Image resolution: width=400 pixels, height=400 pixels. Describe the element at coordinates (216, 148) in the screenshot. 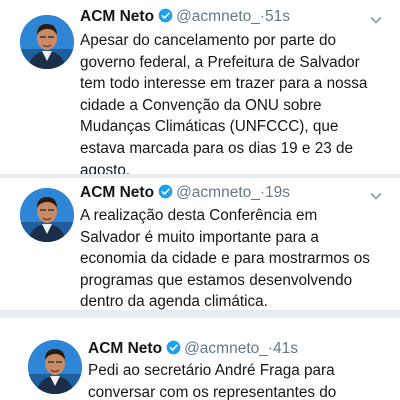

I see `tweet-text-line: estava marcada para os dias 19 e 23 de` at that location.